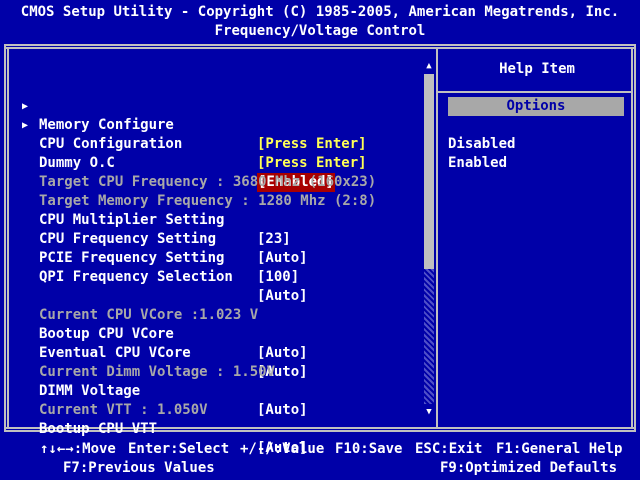 This screenshot has width=640, height=480. What do you see at coordinates (149, 315) in the screenshot?
I see `readonly-text: Current CPU VCore :1.023 V` at bounding box center [149, 315].